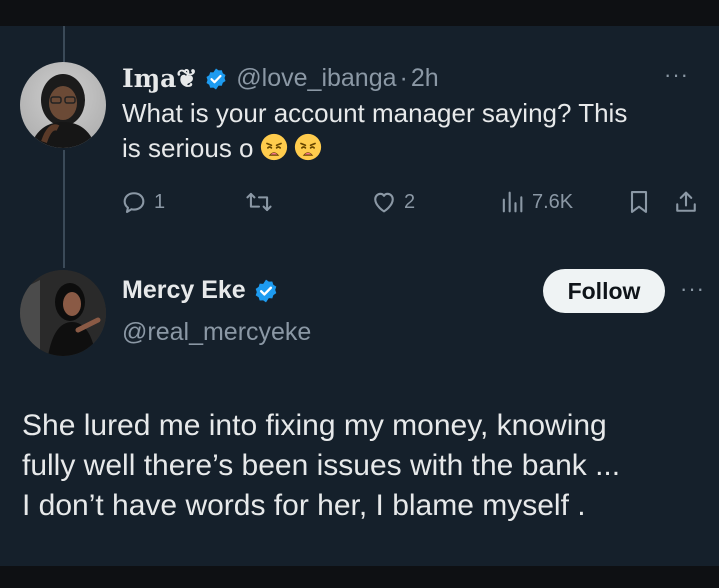 The height and width of the screenshot is (588, 719). I want to click on views-chart-icon, so click(512, 202).